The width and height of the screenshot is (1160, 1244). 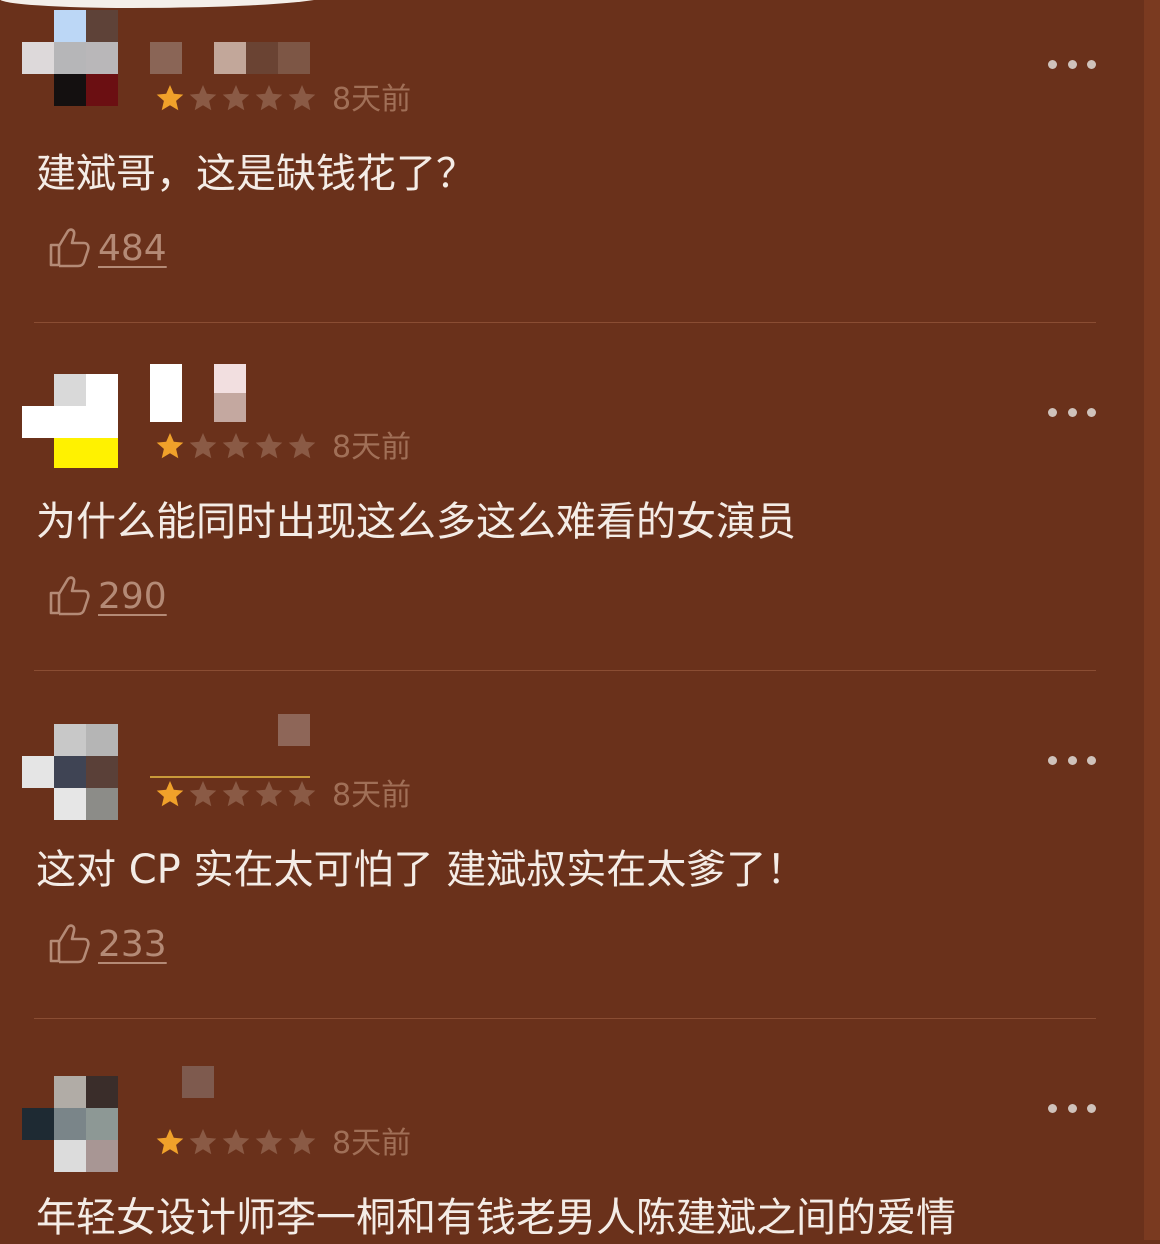 I want to click on scroll-edge, so click(x=1152, y=620).